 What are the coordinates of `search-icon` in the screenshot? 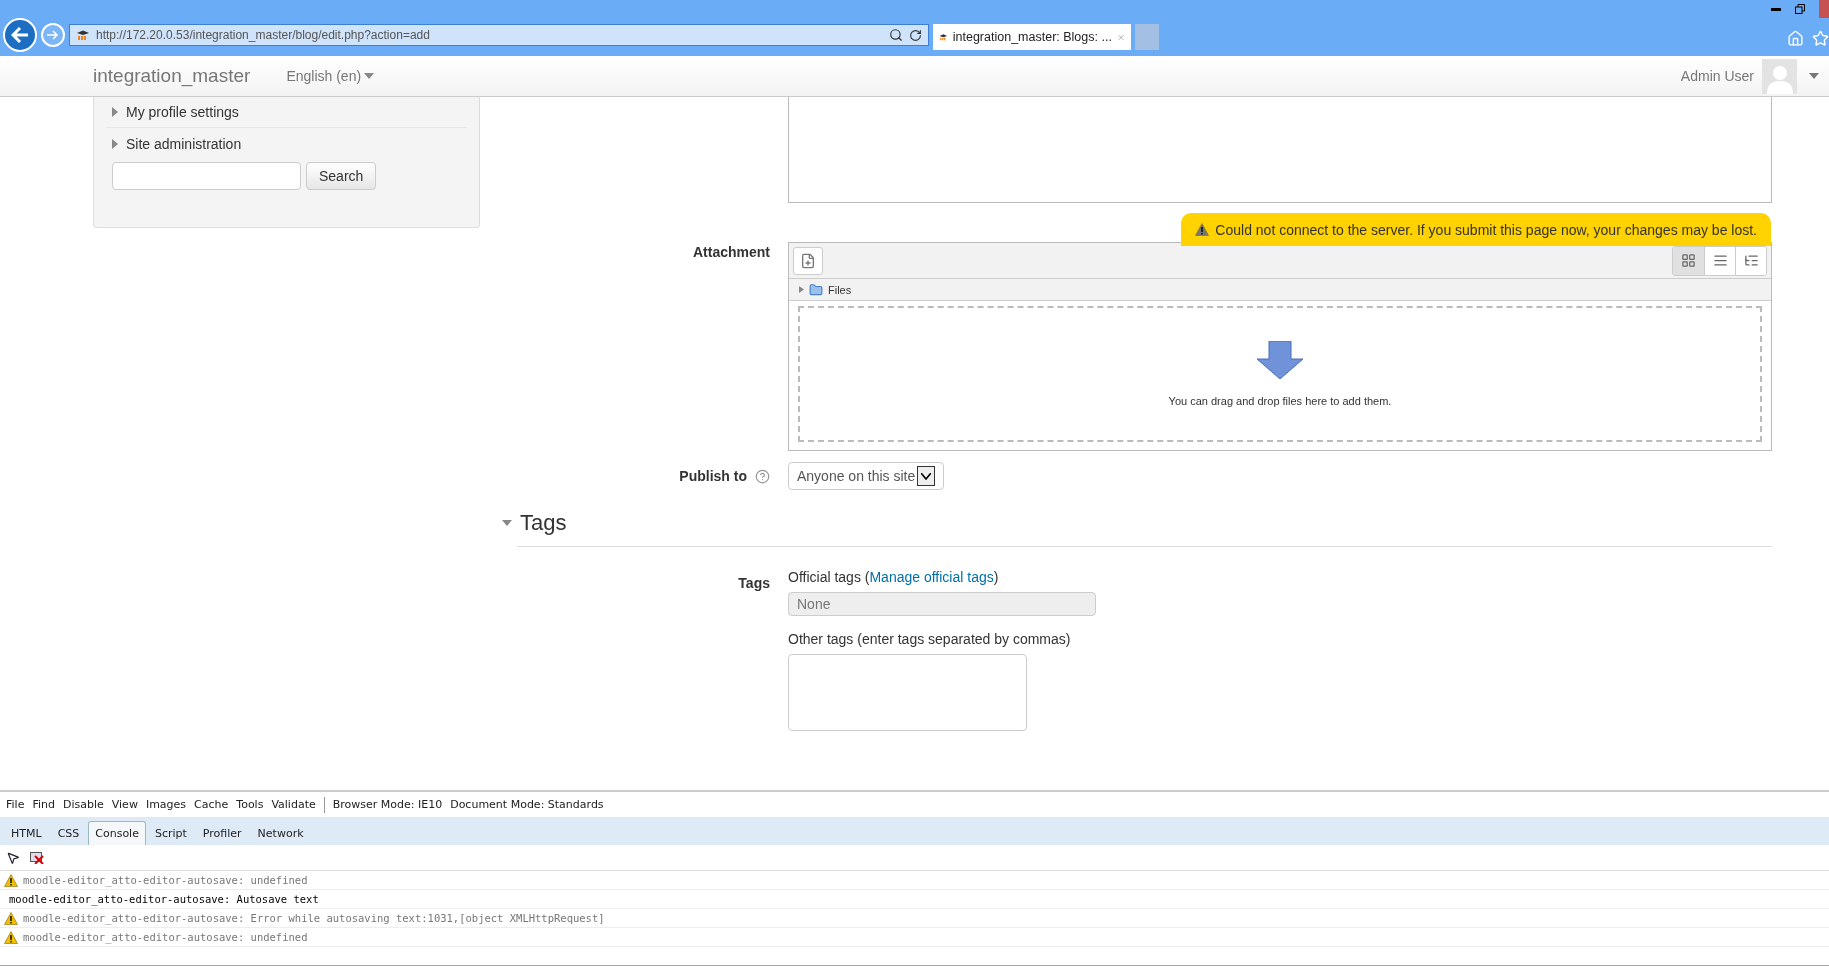 It's located at (896, 35).